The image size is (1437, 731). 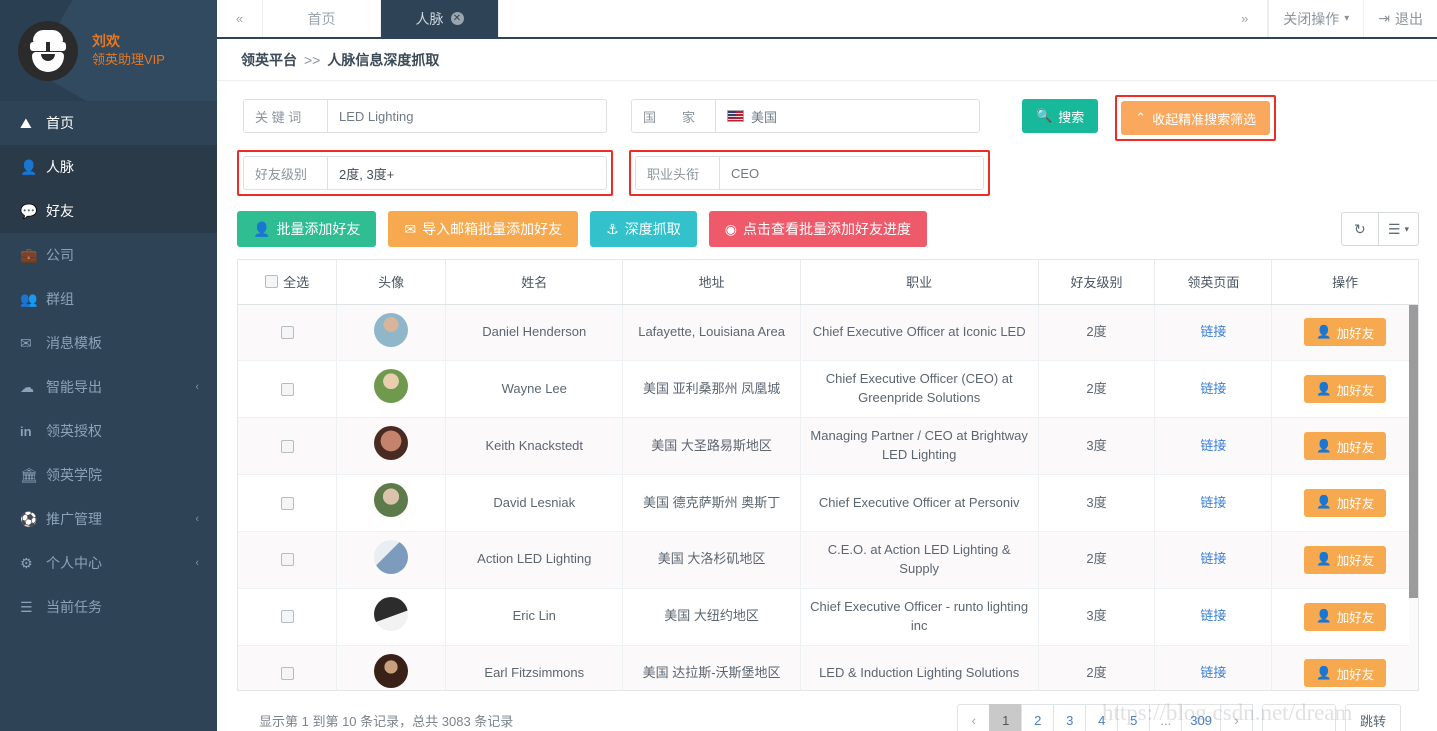 I want to click on row-name: David Lesniak, so click(x=534, y=503).